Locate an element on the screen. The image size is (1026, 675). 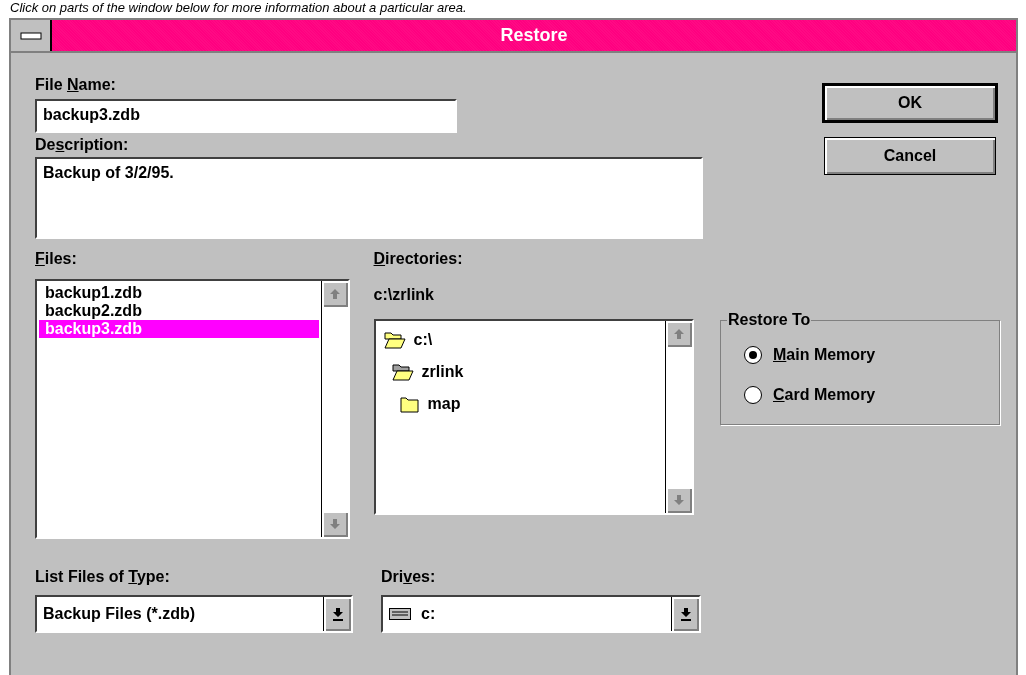
scroll-up-button is located at coordinates (334, 294).